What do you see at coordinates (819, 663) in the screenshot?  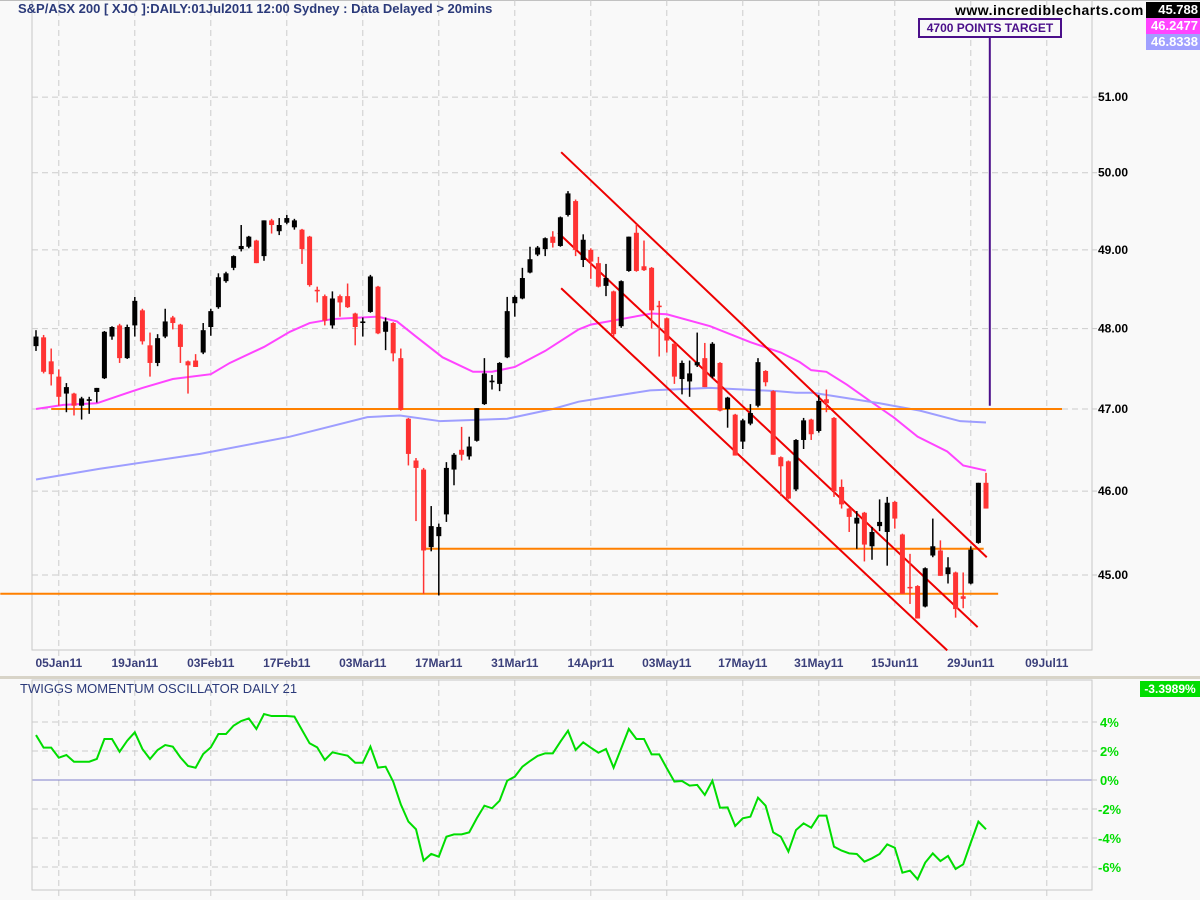 I see `x-tick-label: 31May11` at bounding box center [819, 663].